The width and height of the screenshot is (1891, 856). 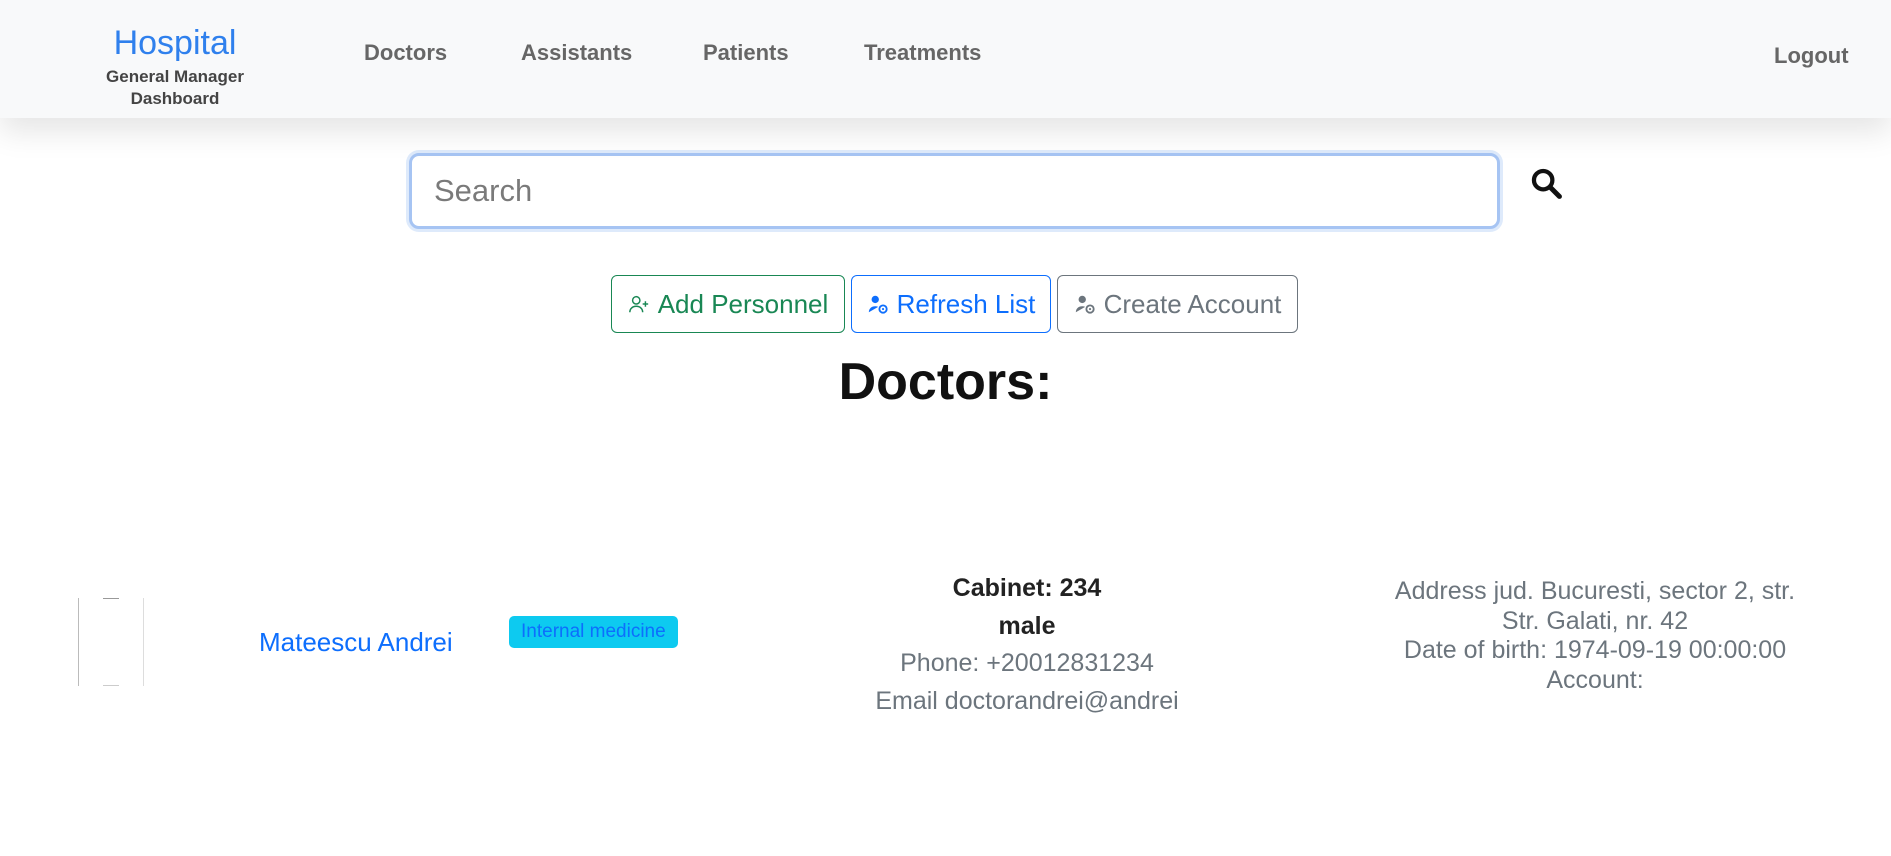 What do you see at coordinates (922, 53) in the screenshot?
I see `nav-link-treatments: Treatments` at bounding box center [922, 53].